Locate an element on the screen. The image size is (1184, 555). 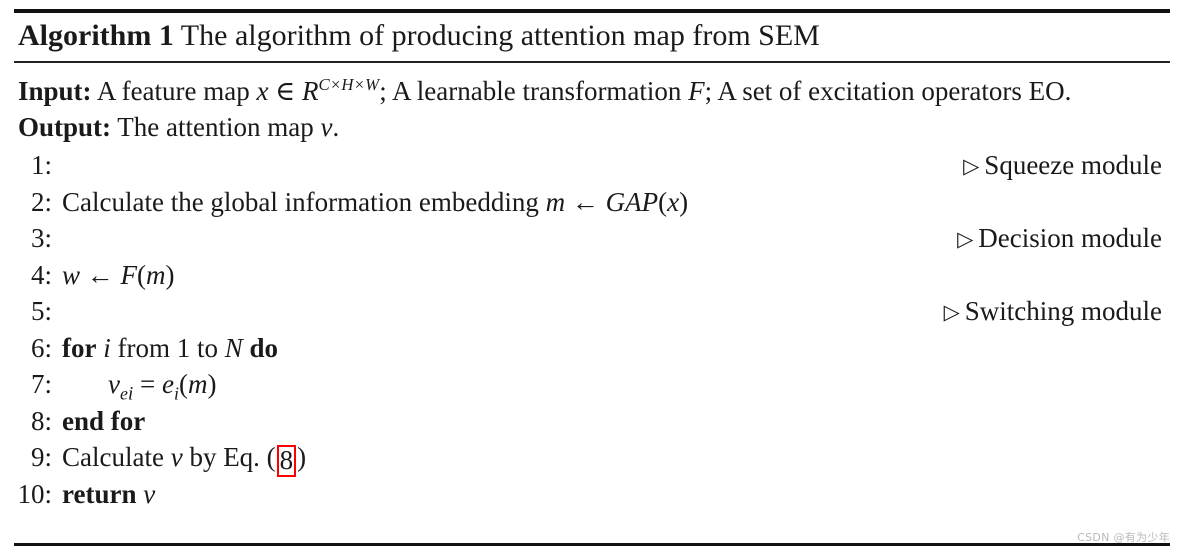
output-line: Output: The attention map v. is located at coordinates (594, 127).